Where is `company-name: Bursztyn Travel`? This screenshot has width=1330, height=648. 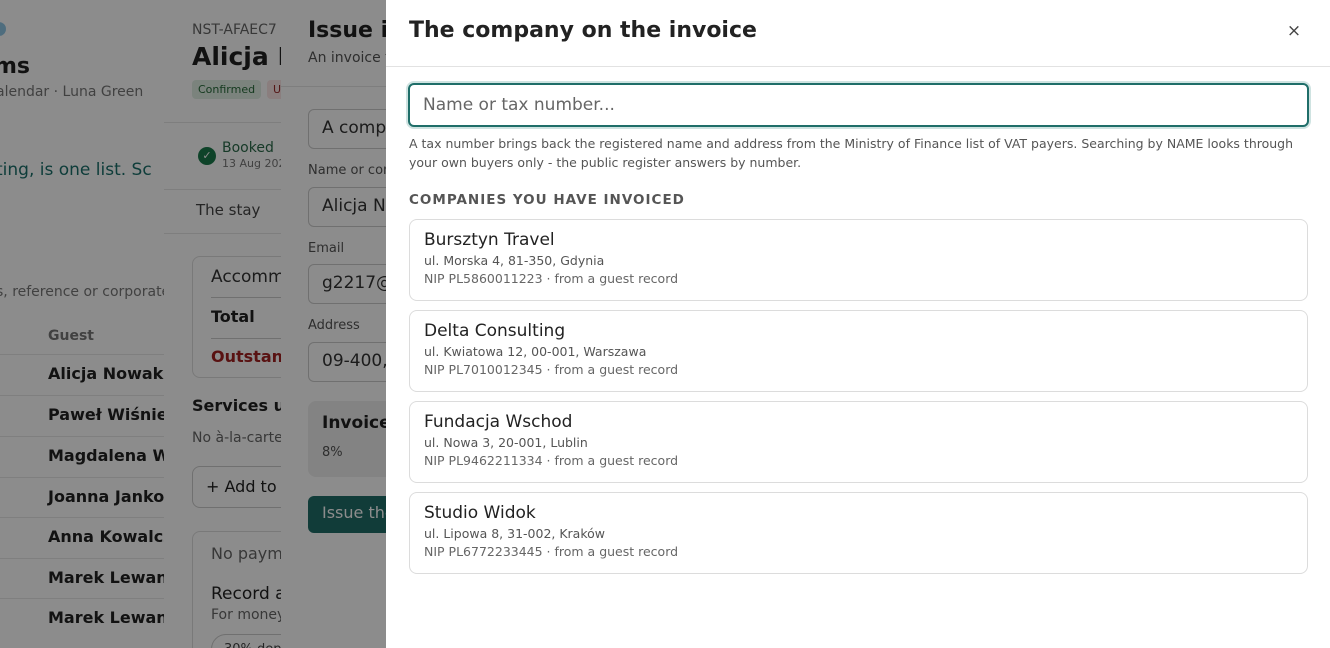
company-name: Bursztyn Travel is located at coordinates (489, 240).